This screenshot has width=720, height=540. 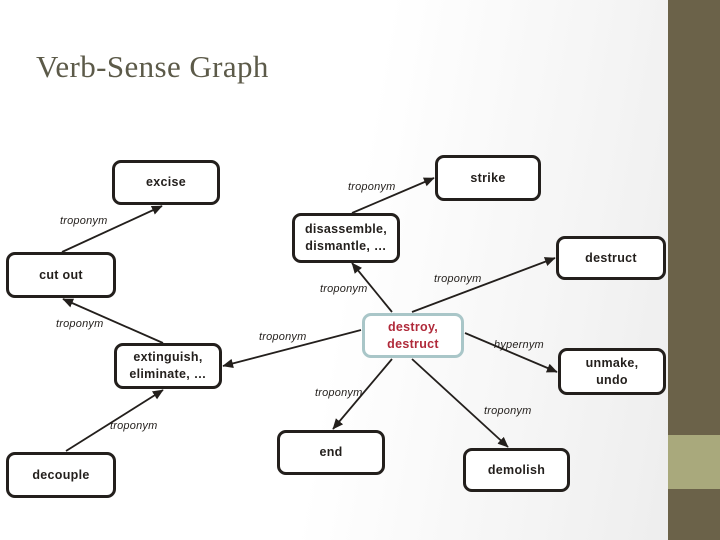 I want to click on graph-node-end: end, so click(x=331, y=452).